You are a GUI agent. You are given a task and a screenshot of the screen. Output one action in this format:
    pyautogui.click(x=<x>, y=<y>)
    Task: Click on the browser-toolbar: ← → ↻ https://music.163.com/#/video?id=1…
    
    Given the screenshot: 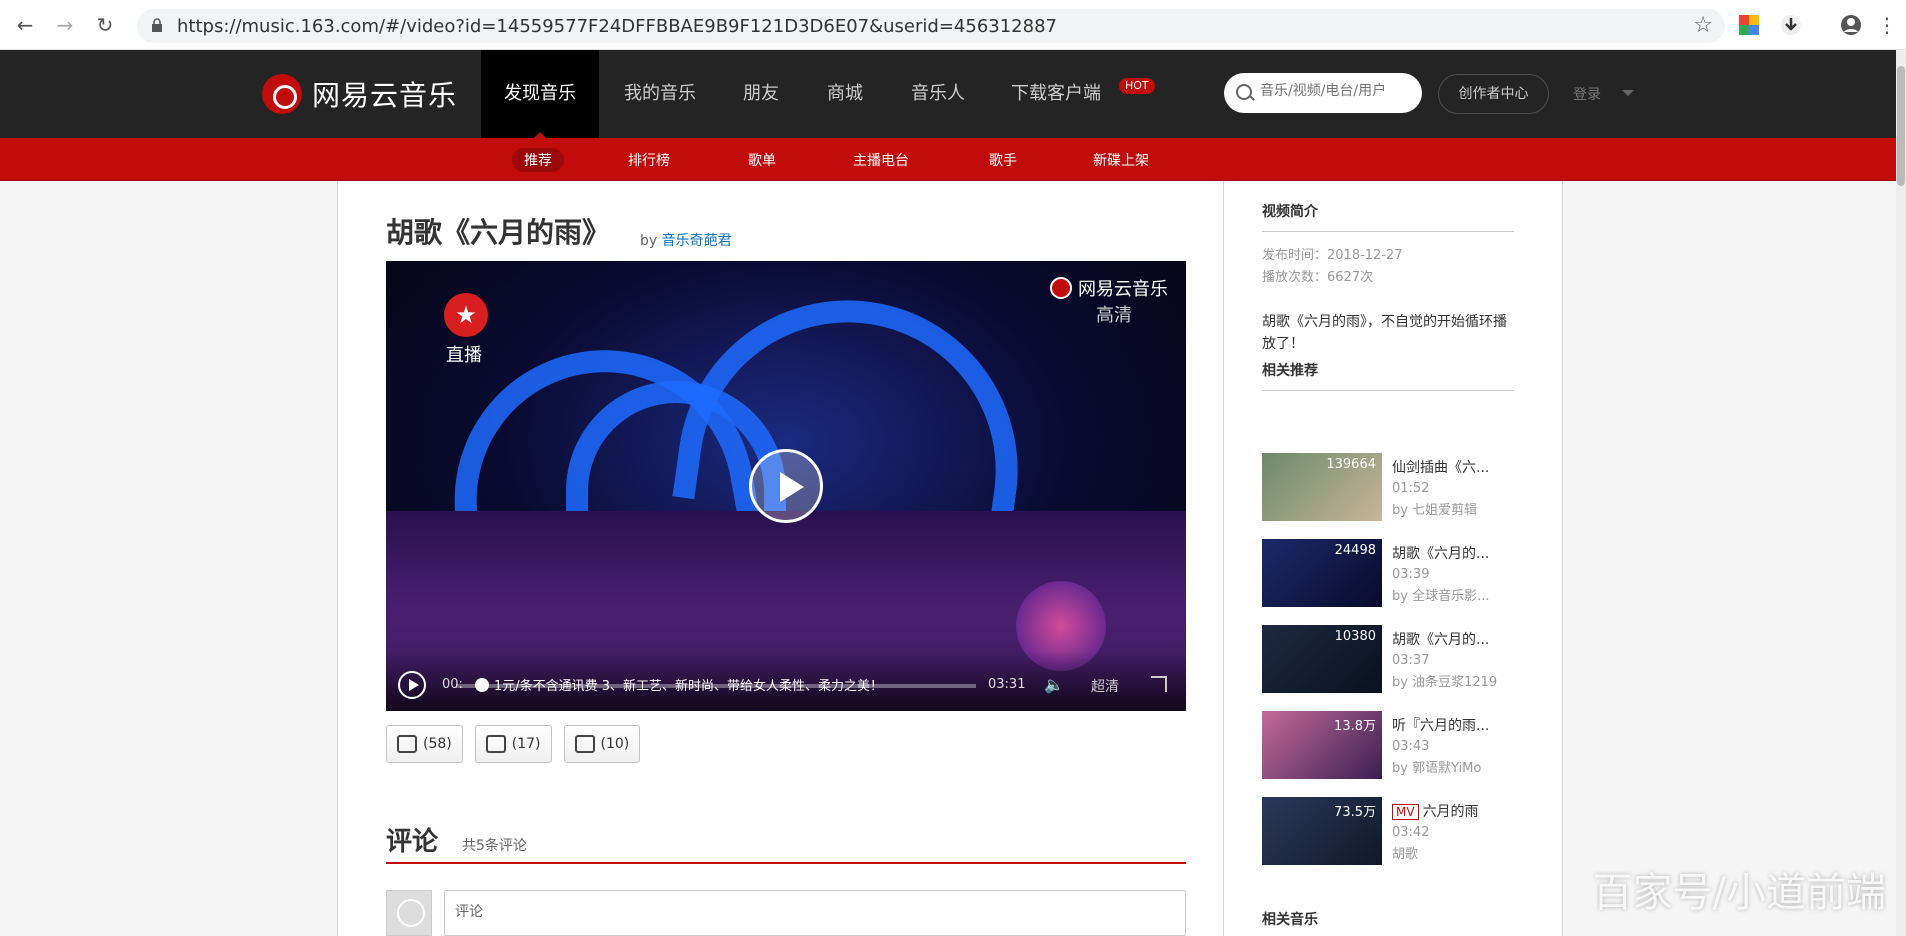 What is the action you would take?
    pyautogui.click(x=953, y=25)
    